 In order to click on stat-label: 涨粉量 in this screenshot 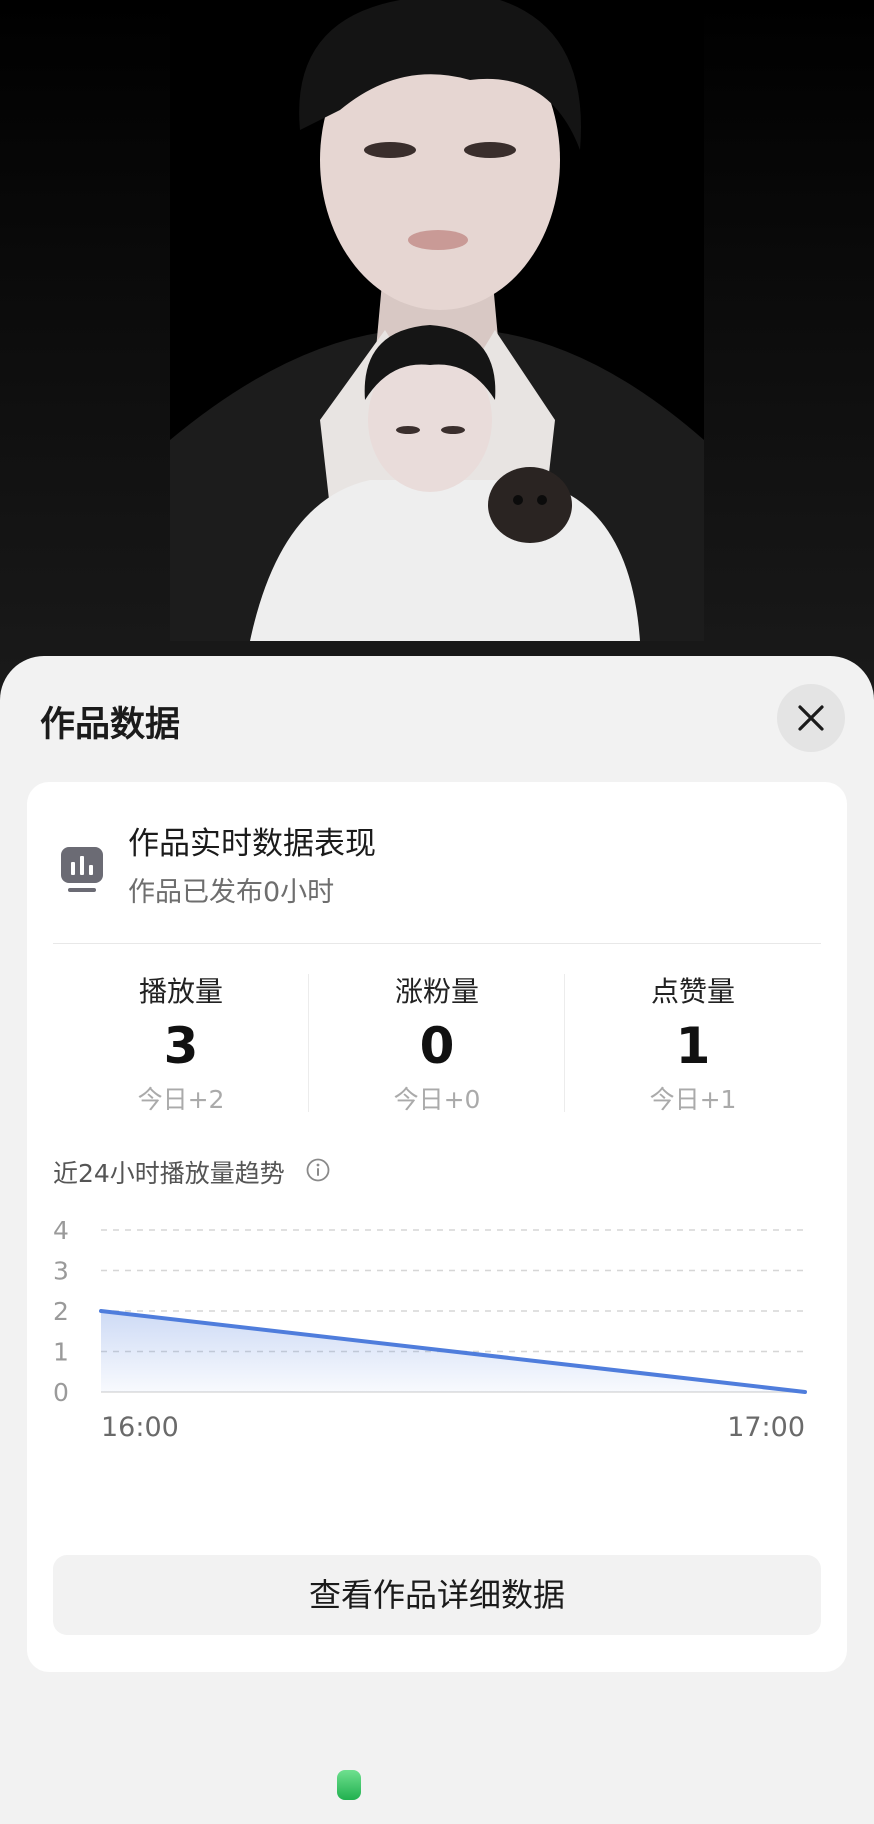, I will do `click(436, 991)`.